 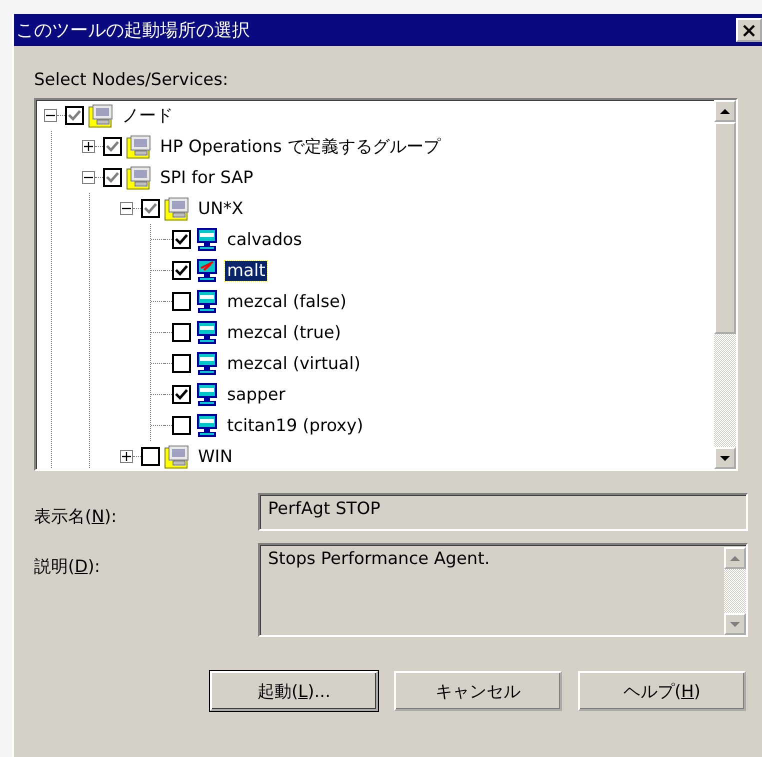 I want to click on tree-item: calvados, so click(x=264, y=240).